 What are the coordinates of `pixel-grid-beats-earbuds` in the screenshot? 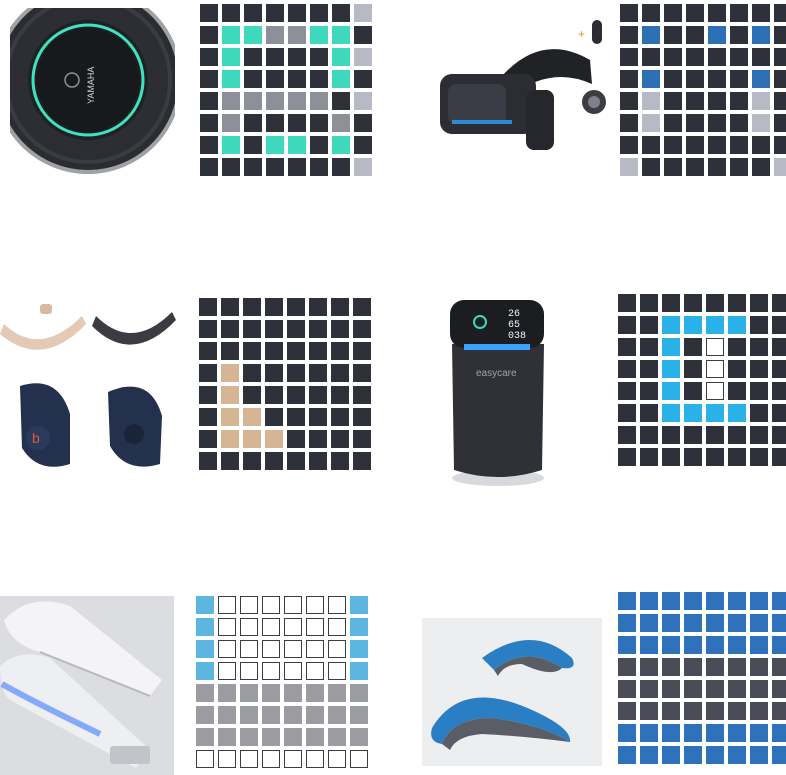 It's located at (285, 384).